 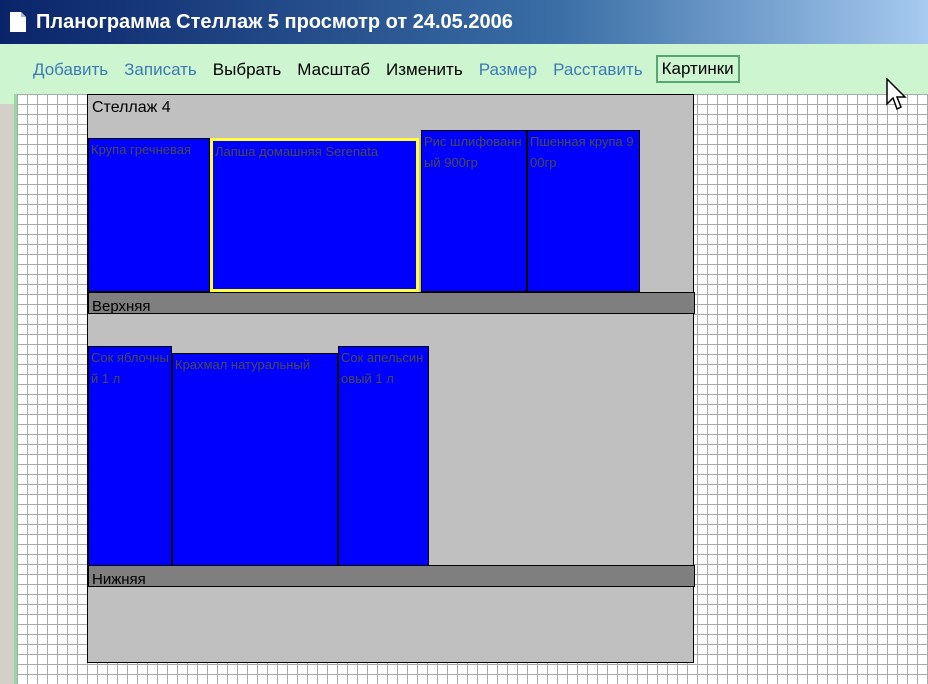 I want to click on document-icon, so click(x=18, y=22).